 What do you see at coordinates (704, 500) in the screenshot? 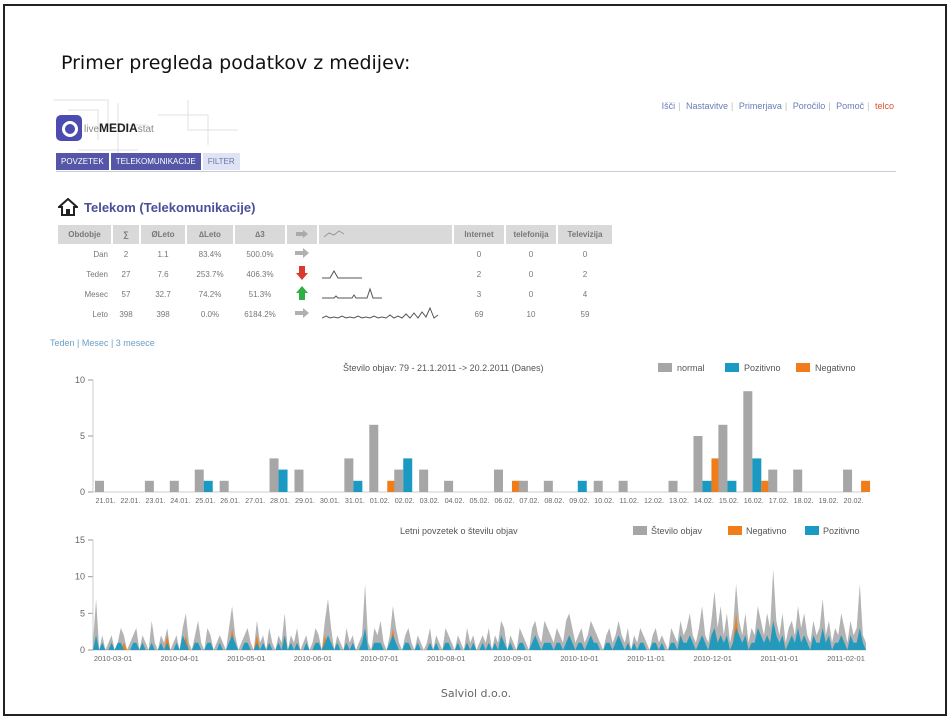
I see `x-tick-label: 14.02.` at bounding box center [704, 500].